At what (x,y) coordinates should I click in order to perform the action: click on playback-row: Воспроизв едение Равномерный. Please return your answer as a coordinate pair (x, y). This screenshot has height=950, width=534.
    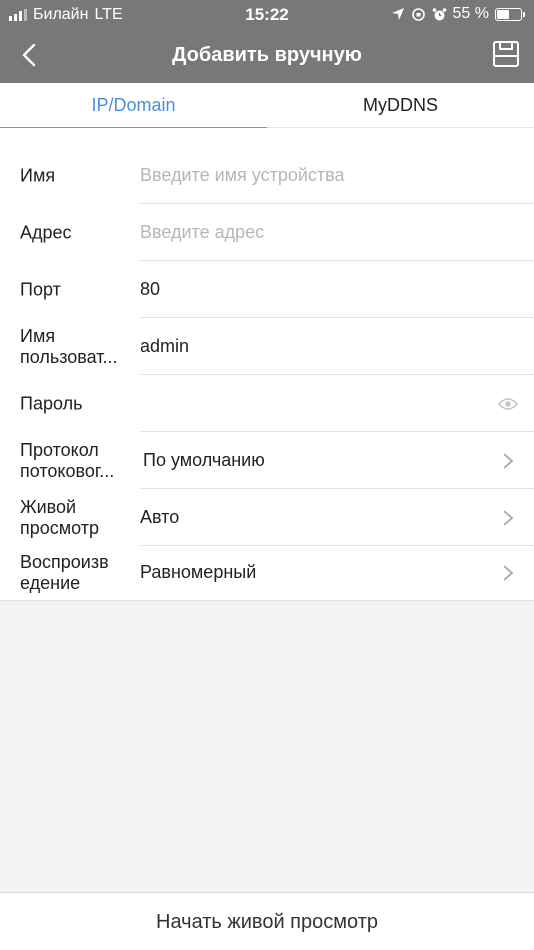
    Looking at the image, I should click on (267, 572).